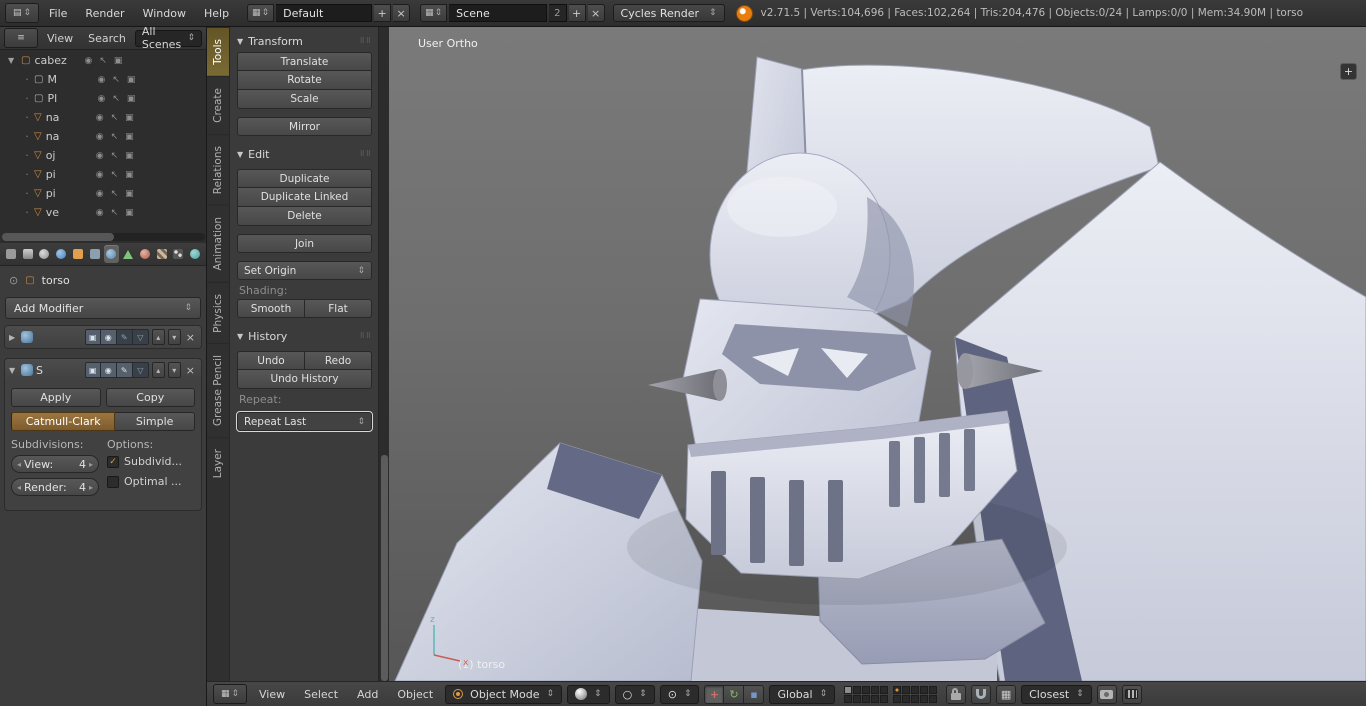 Image resolution: width=1366 pixels, height=706 pixels. Describe the element at coordinates (22, 13) in the screenshot. I see `editor-type-button: ▤ ⇕` at that location.